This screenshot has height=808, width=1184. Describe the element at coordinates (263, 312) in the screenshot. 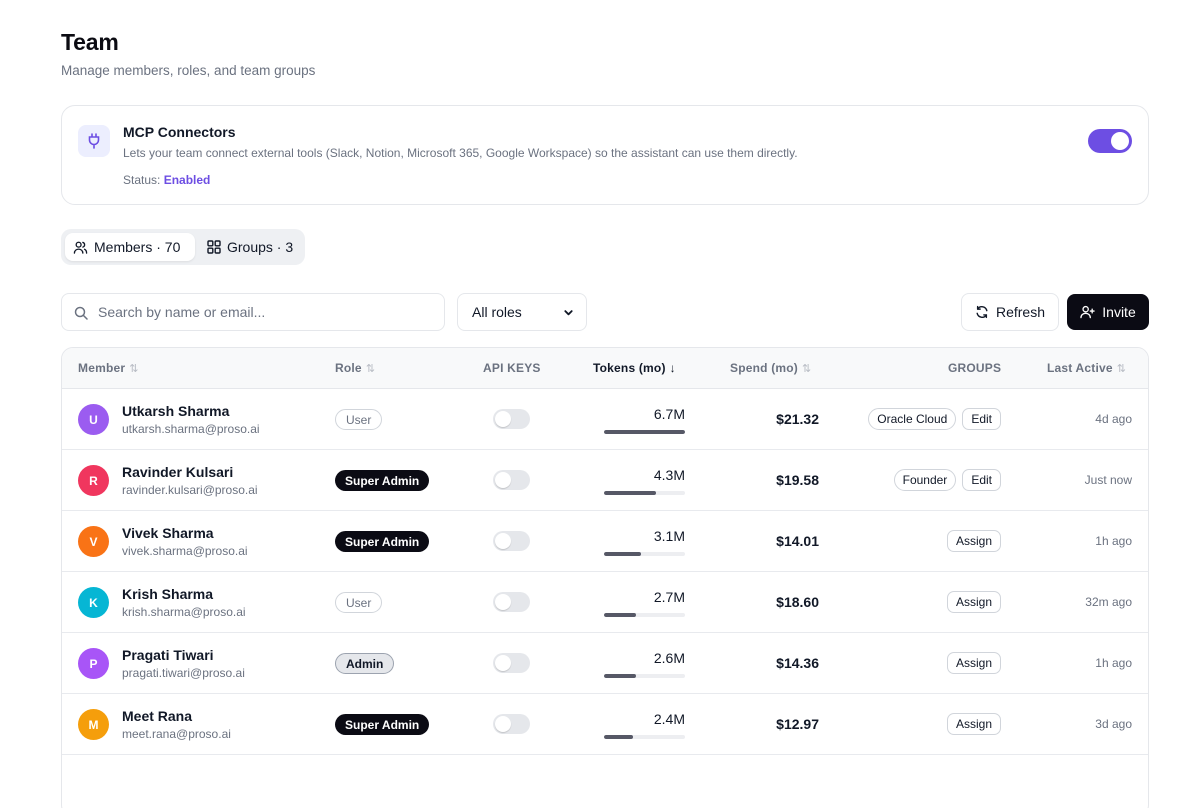

I see `search-input` at that location.